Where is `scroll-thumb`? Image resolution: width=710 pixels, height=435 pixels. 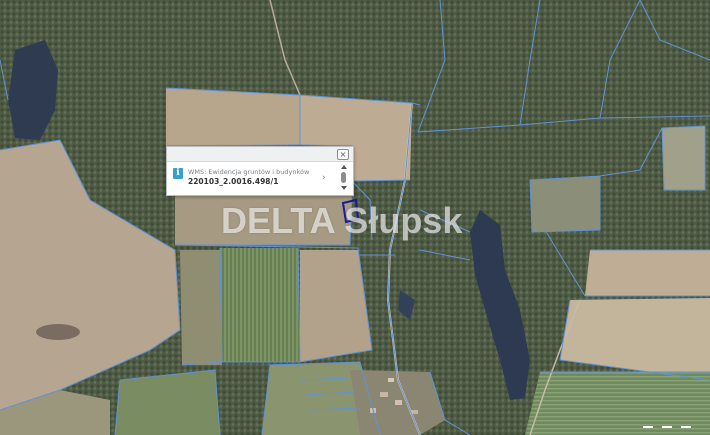
scroll-thumb is located at coordinates (343, 177).